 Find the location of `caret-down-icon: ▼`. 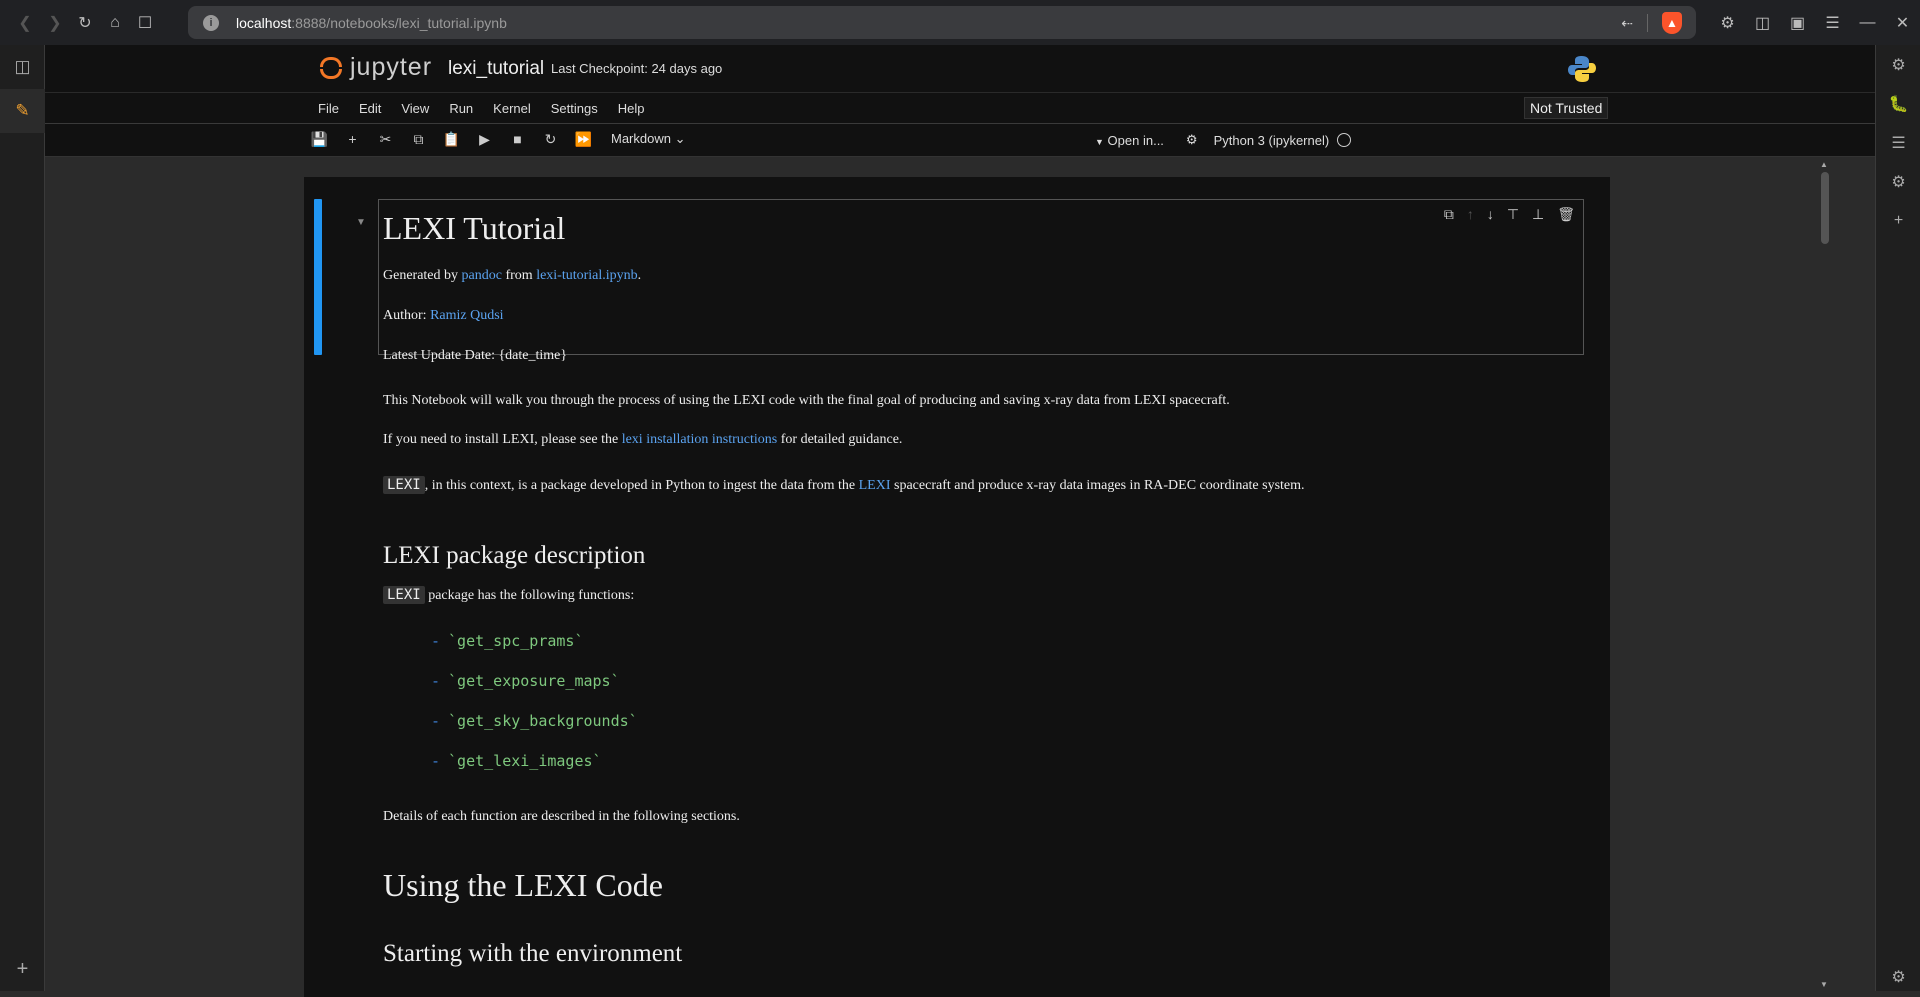

caret-down-icon: ▼ is located at coordinates (1099, 141).